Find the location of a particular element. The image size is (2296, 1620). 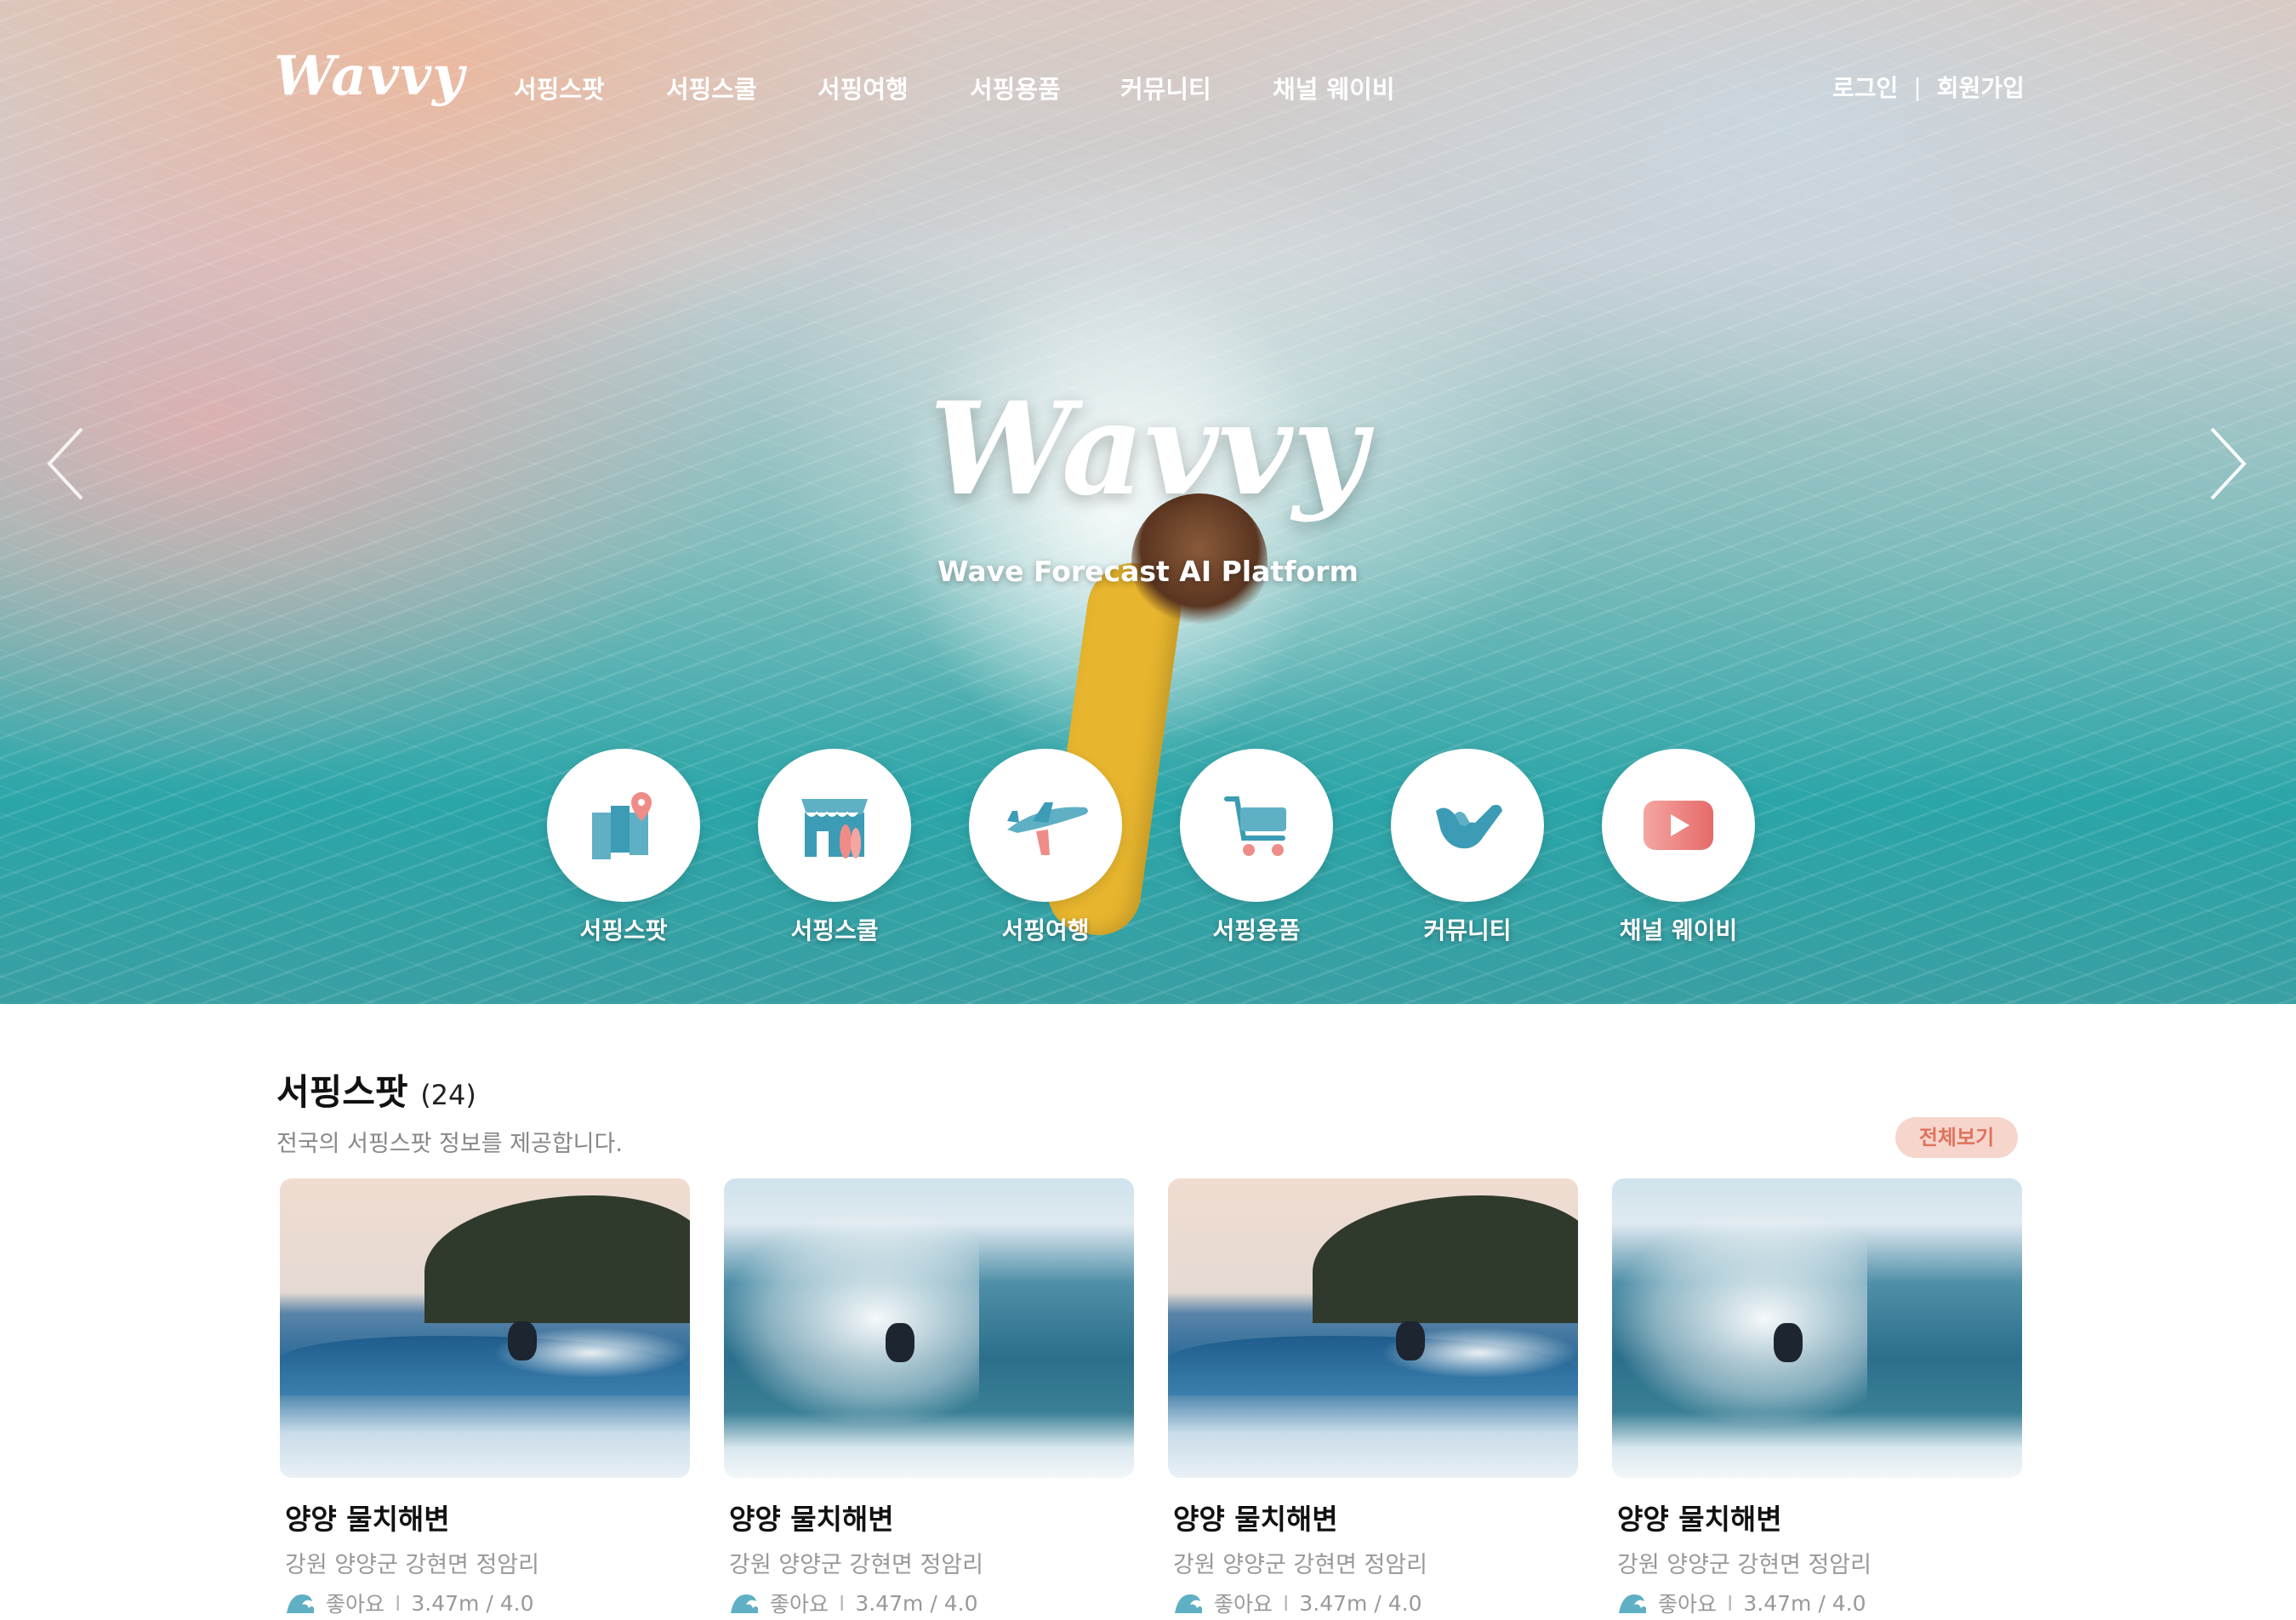

section-title-text: 서핑스팟 is located at coordinates (342, 1092).